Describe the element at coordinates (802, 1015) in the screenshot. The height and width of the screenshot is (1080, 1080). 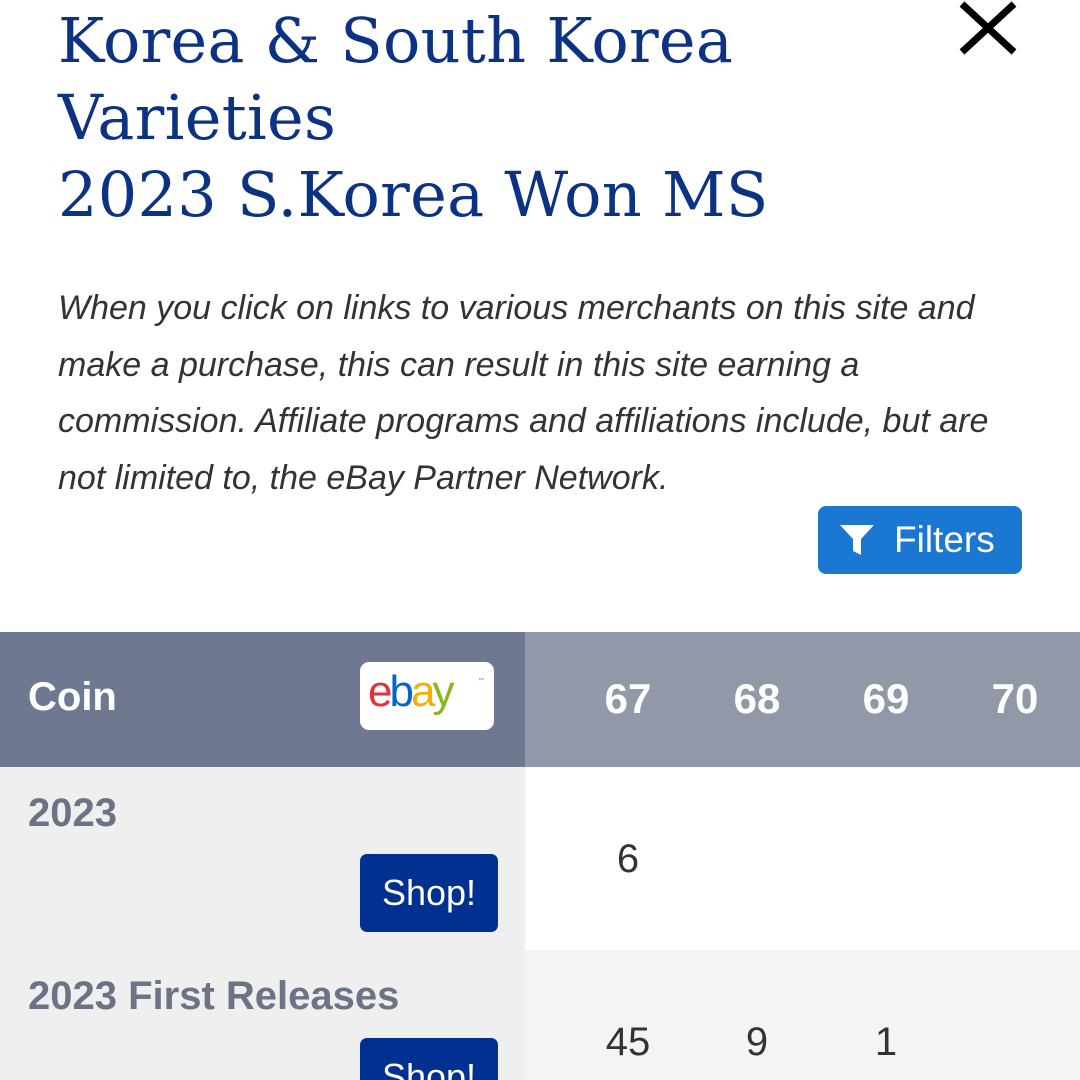
I see `population-cells: 45 9 1` at that location.